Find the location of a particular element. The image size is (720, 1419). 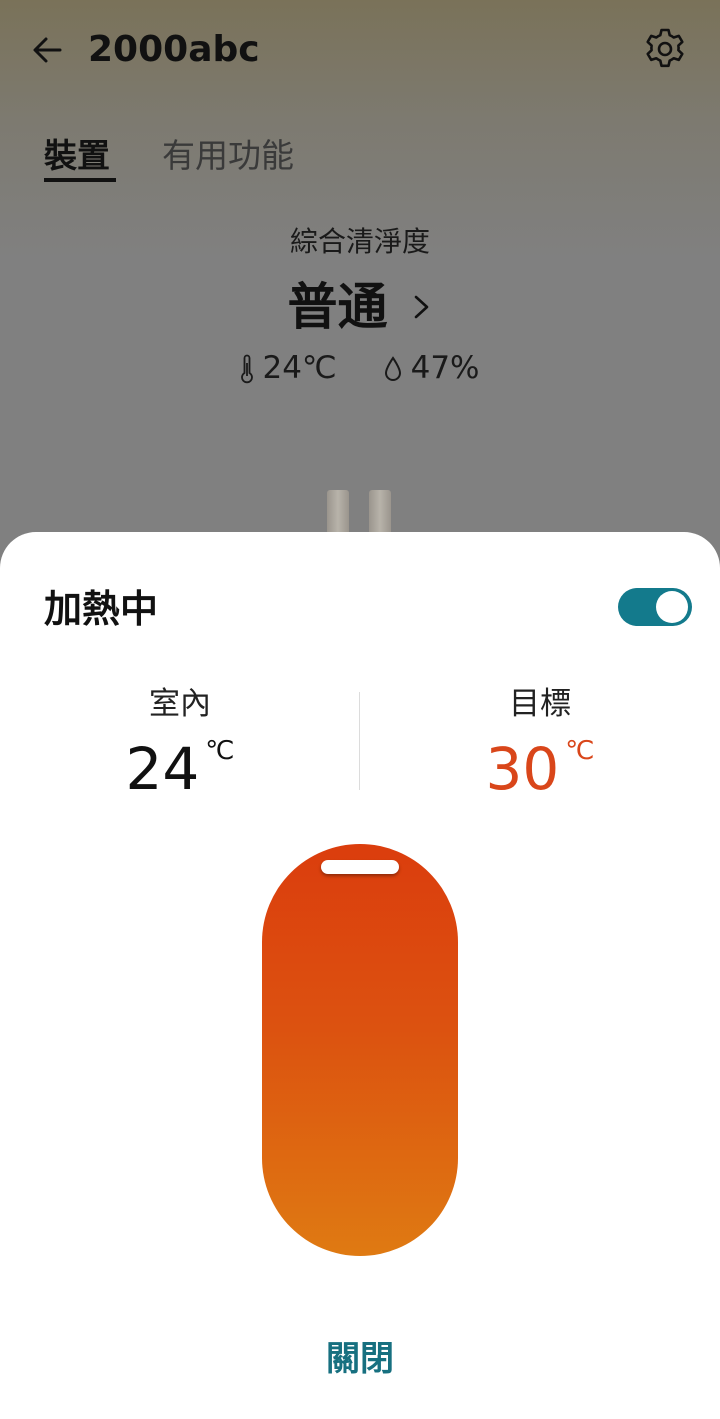

target-value-row: 30 ℃ is located at coordinates (540, 769).